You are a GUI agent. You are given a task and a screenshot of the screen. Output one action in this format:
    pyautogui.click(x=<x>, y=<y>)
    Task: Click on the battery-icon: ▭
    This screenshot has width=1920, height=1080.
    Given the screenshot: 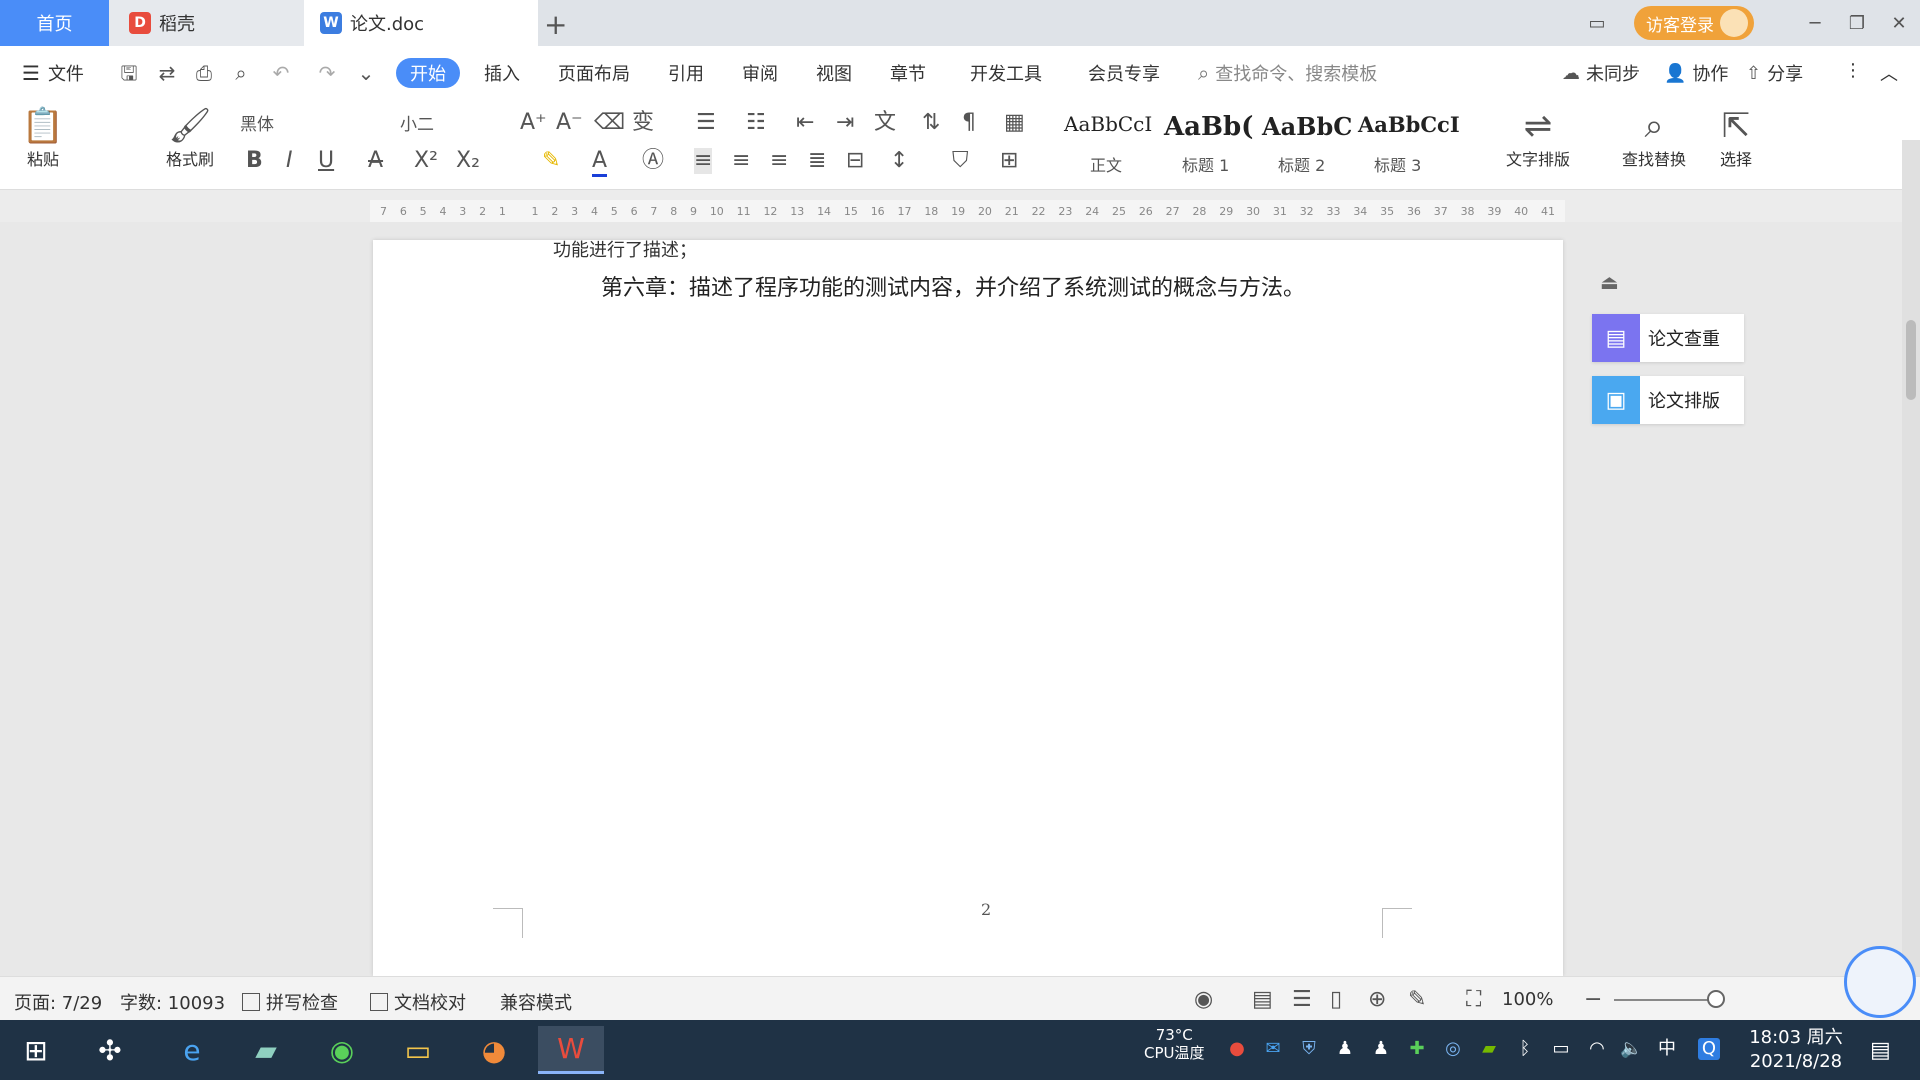 What is the action you would take?
    pyautogui.click(x=1561, y=1049)
    